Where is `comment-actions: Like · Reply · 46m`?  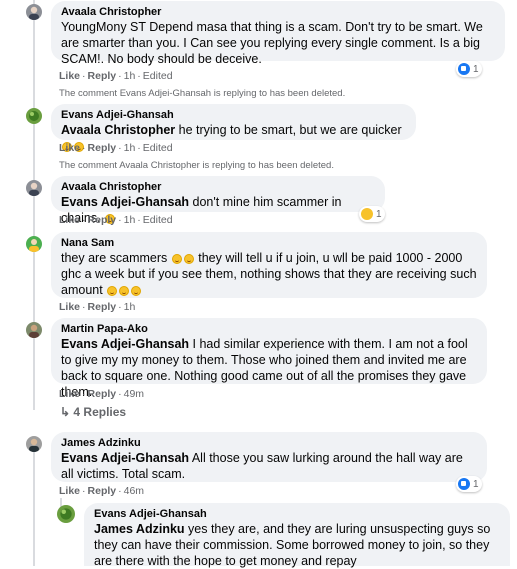 comment-actions: Like · Reply · 46m is located at coordinates (102, 491).